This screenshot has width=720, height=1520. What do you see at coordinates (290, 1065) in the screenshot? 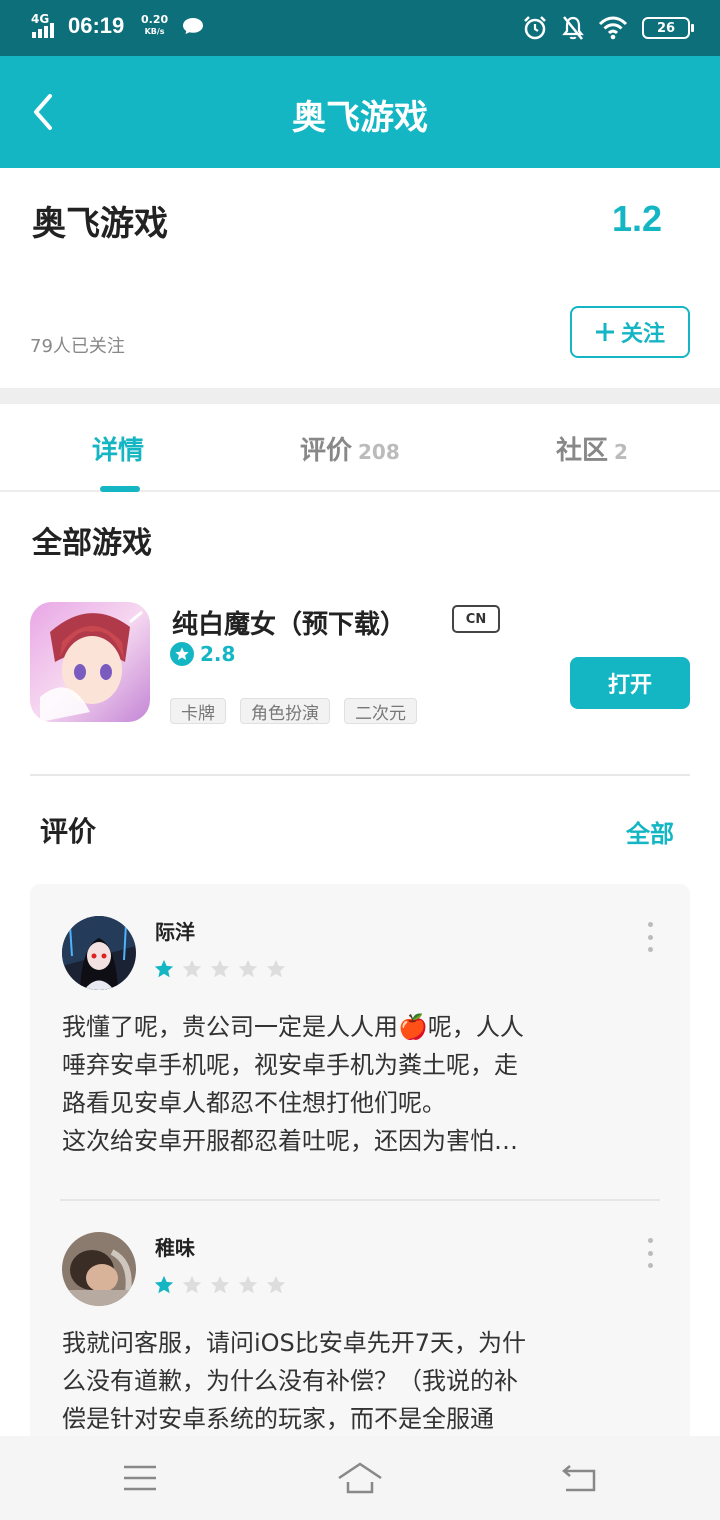
I see `review-text-line: 唾弃安卓手机呢，视安卓手机为粪土呢，走` at bounding box center [290, 1065].